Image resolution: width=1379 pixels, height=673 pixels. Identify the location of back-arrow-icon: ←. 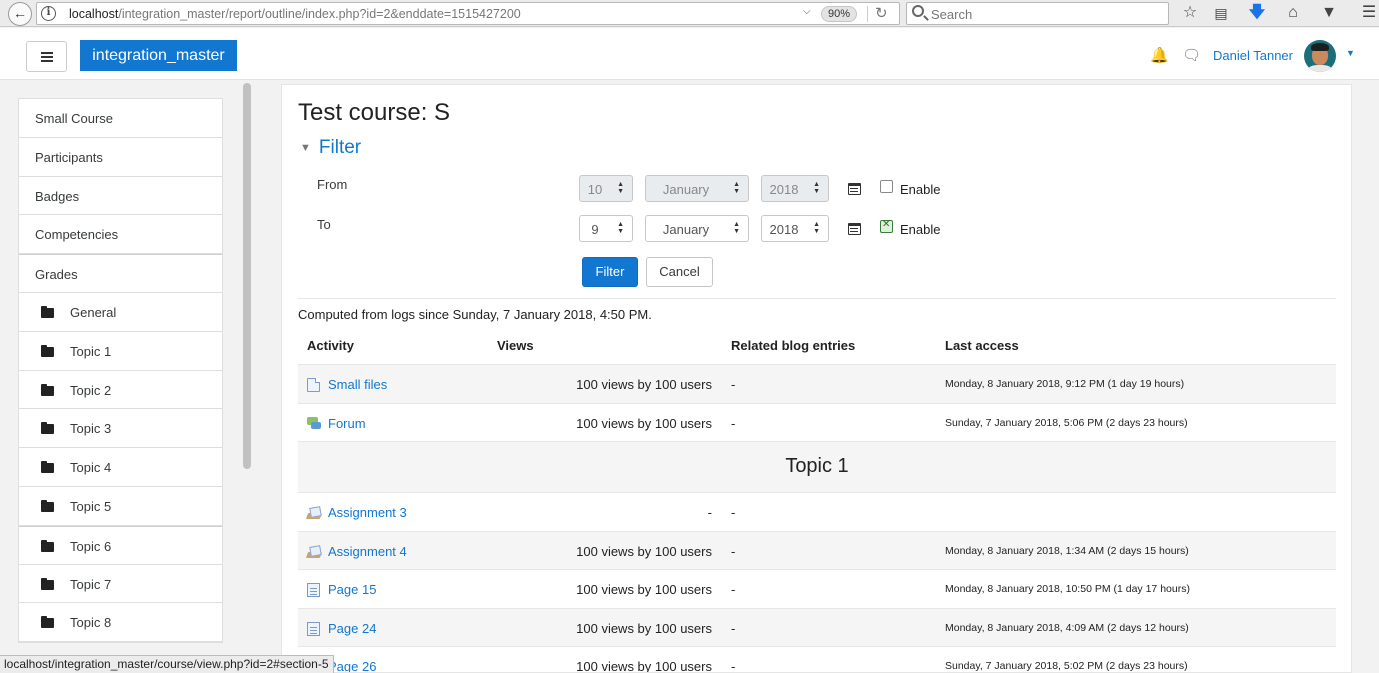
(20, 14).